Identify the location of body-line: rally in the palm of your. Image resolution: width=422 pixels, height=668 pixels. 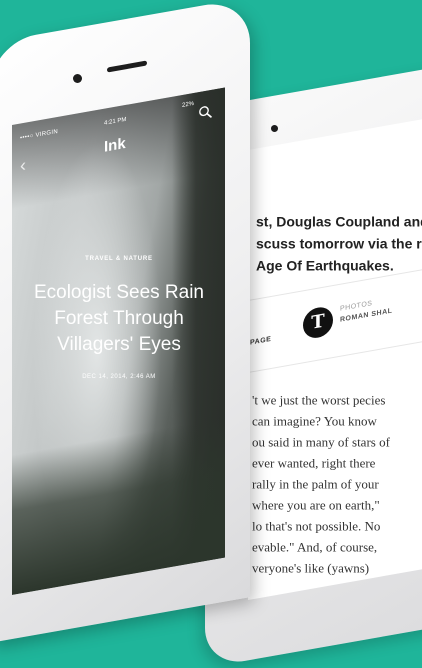
(315, 484).